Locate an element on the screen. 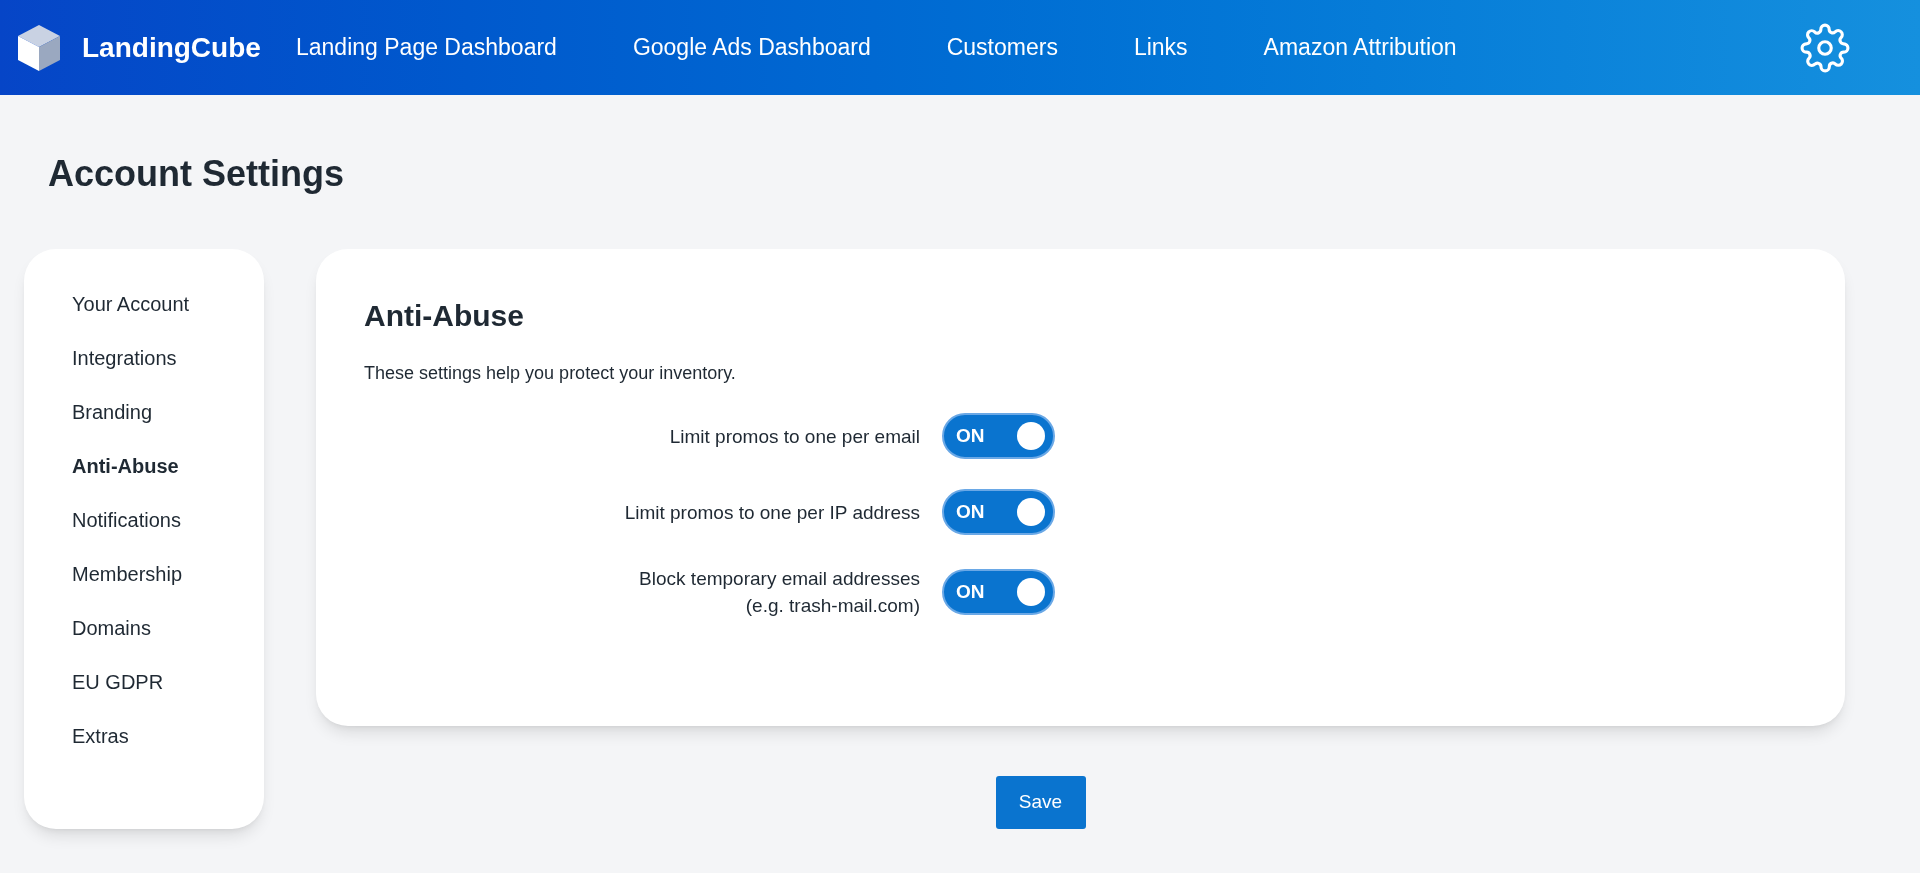 The width and height of the screenshot is (1920, 873). setting-label: Limit promos to one per IP address is located at coordinates (771, 512).